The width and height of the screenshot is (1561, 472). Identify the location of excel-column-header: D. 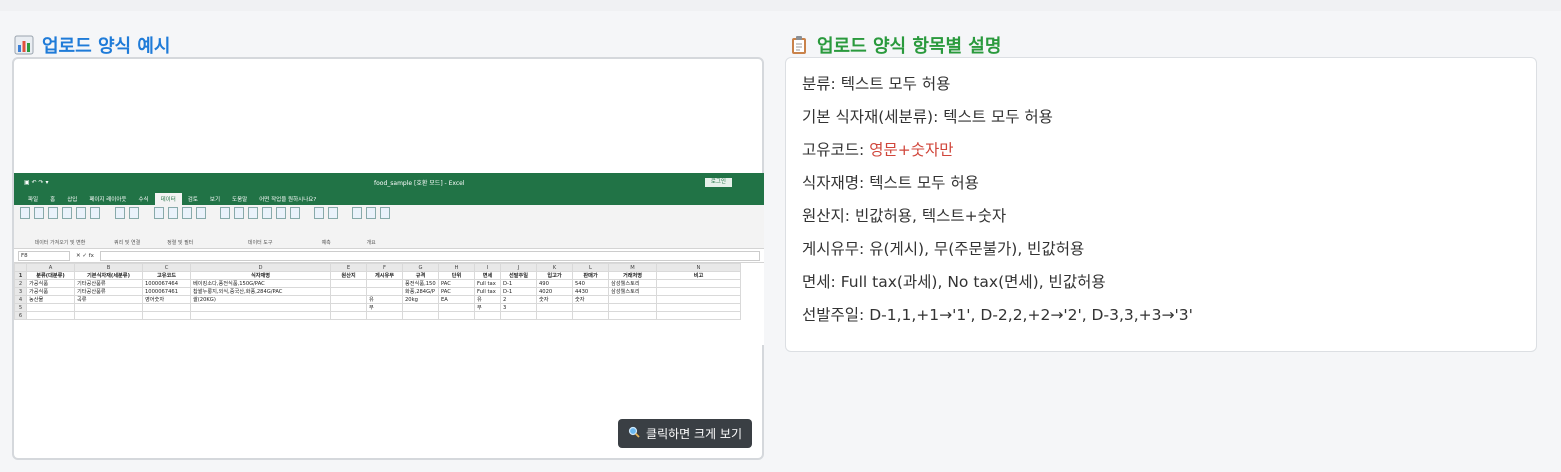
(260, 267).